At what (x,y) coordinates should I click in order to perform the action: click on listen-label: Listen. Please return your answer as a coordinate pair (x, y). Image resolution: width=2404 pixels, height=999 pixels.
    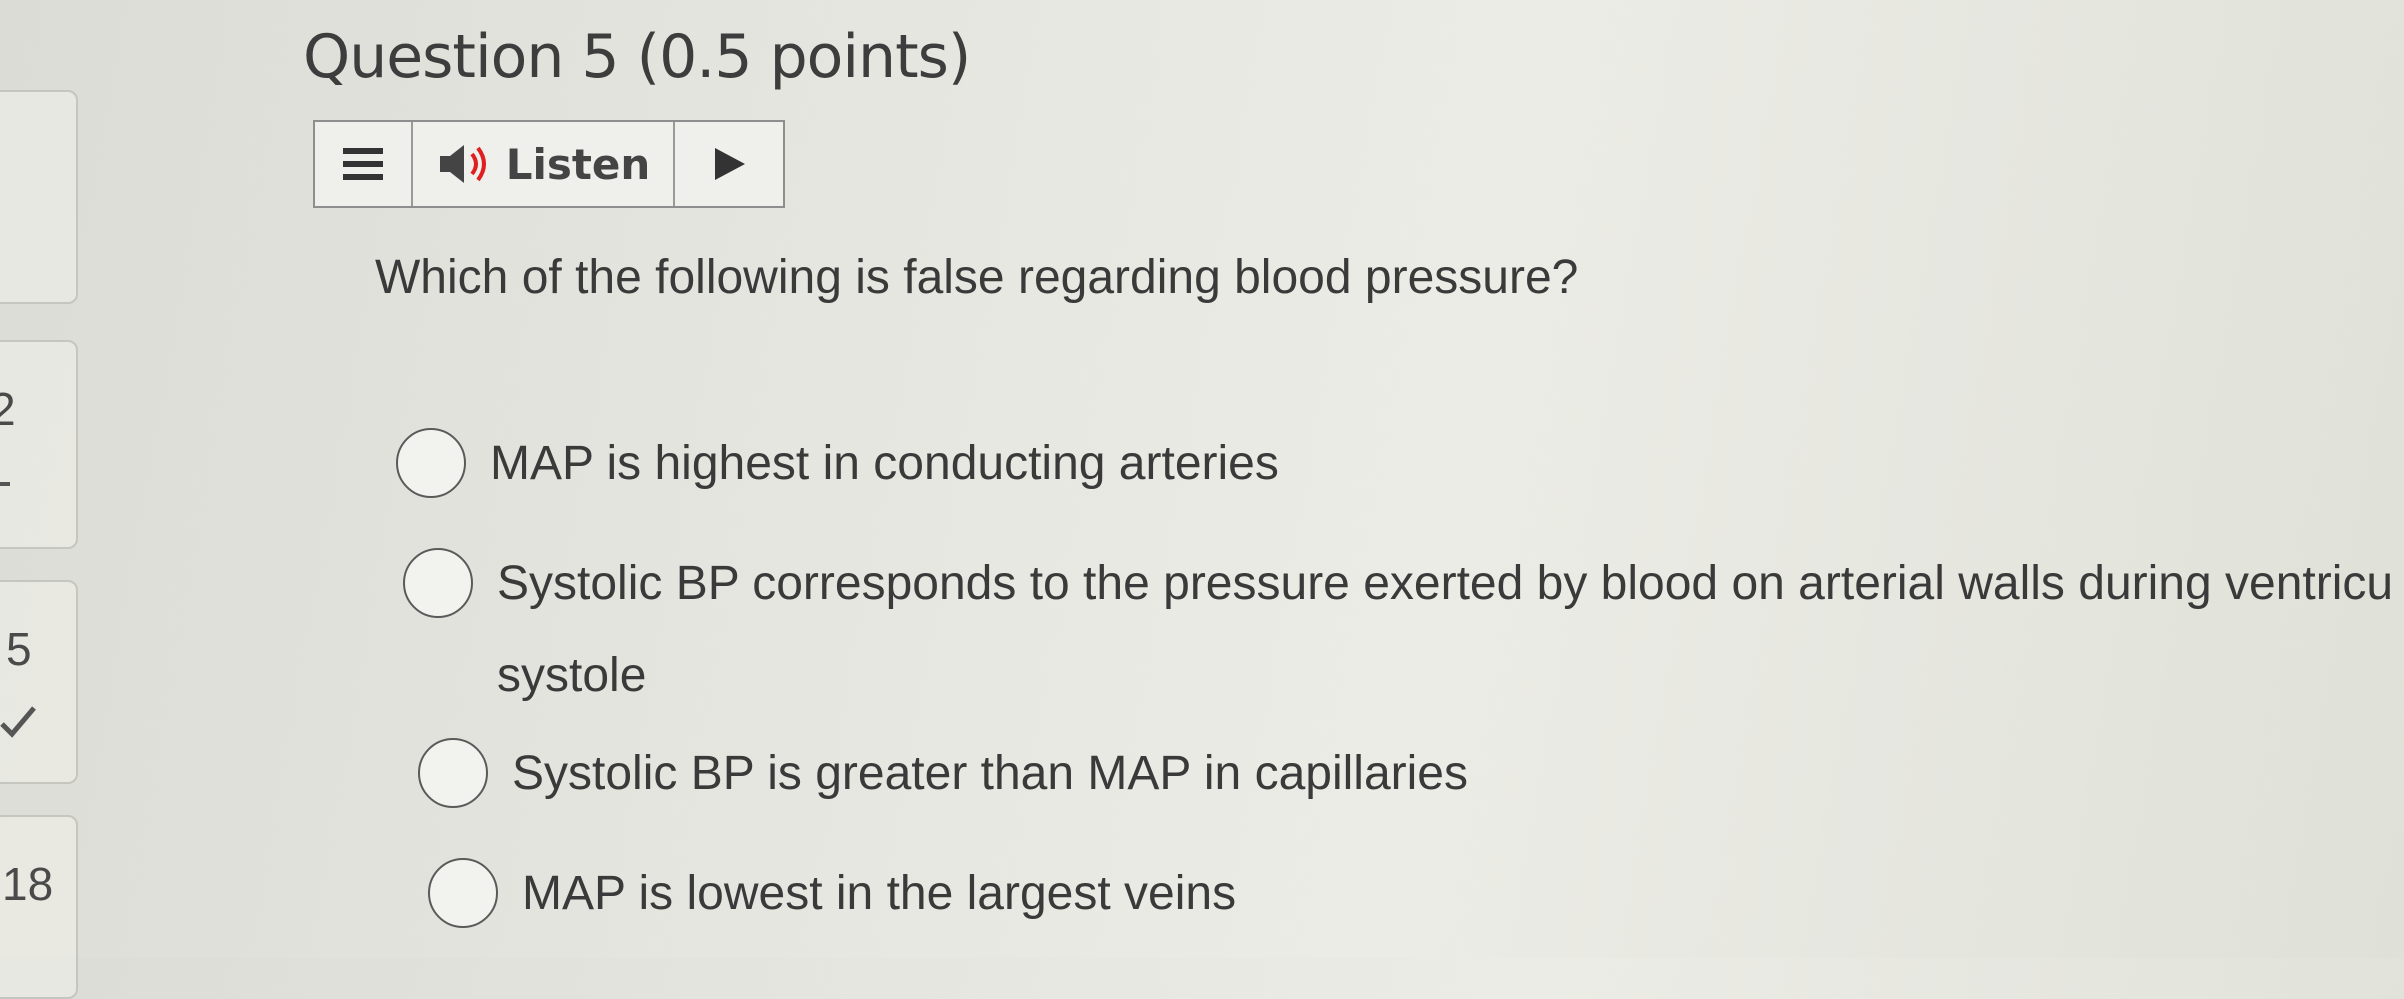
    Looking at the image, I should click on (578, 164).